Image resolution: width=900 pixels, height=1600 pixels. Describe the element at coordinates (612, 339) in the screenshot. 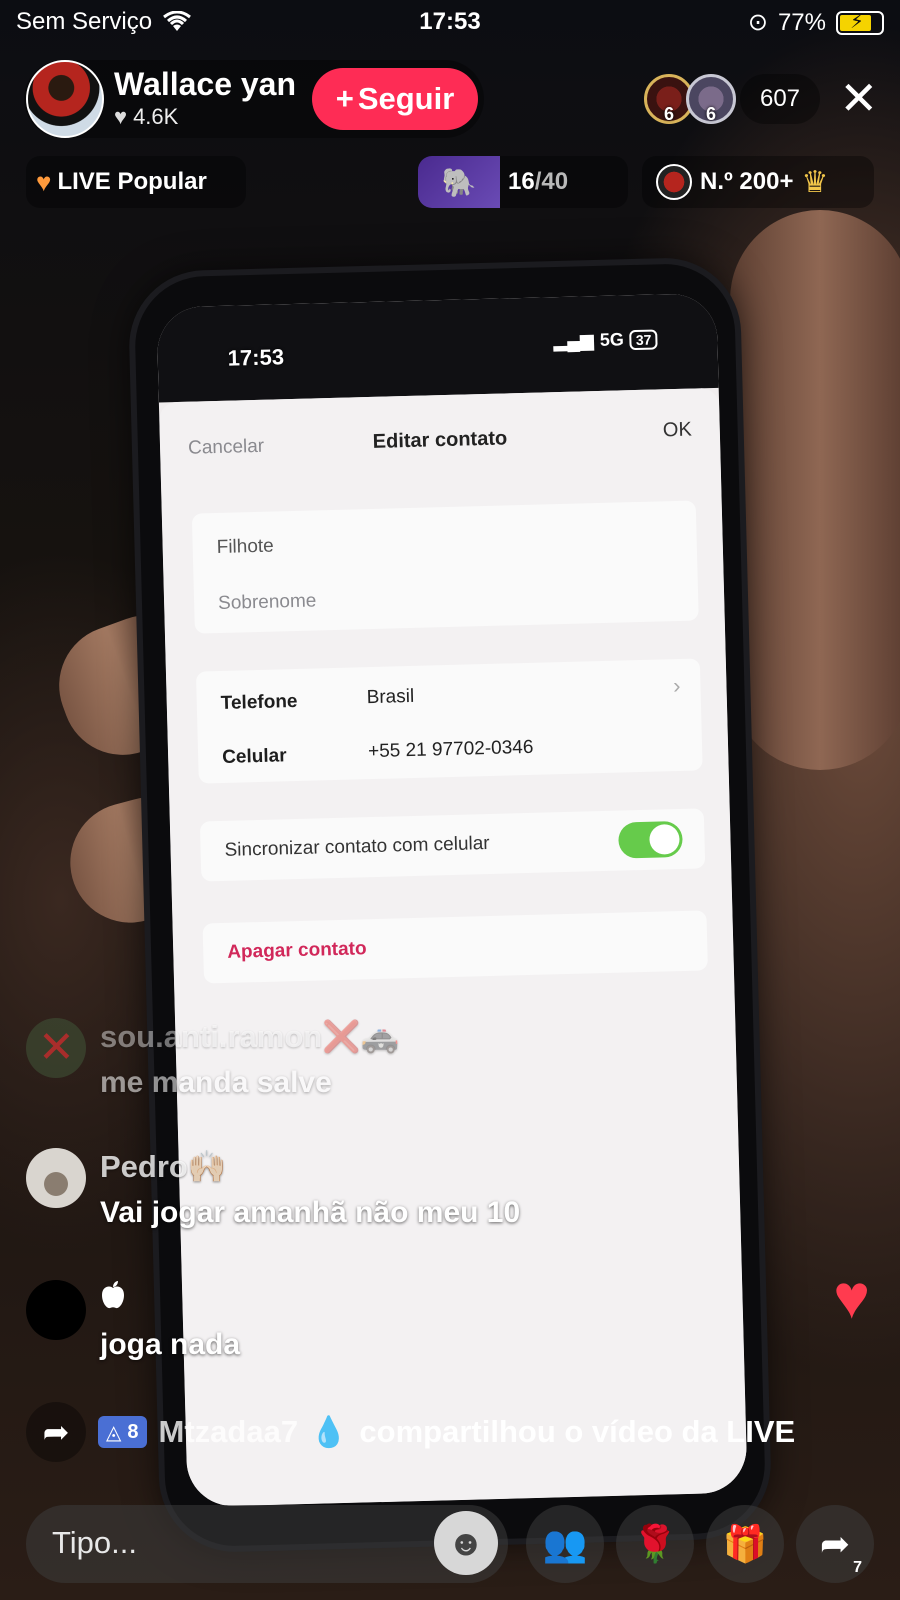

I see `phone-network: 5G` at that location.